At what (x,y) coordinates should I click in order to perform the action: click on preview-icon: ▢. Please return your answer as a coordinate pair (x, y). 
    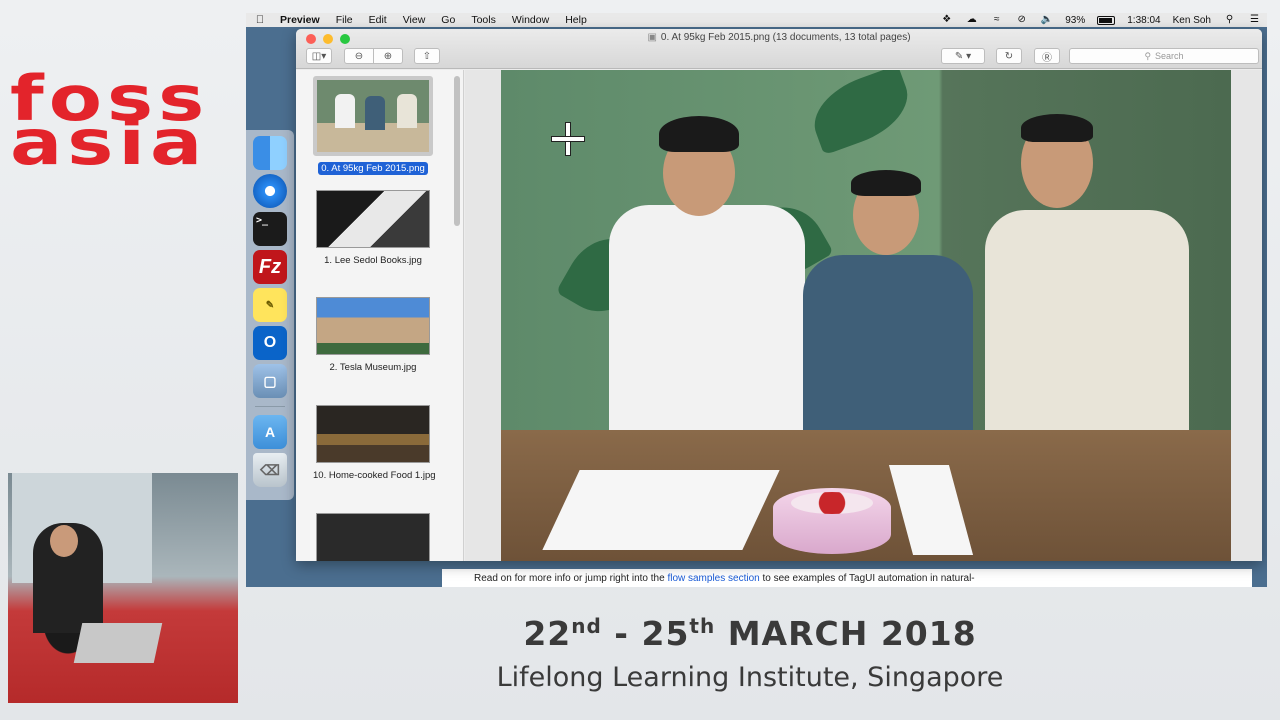
    Looking at the image, I should click on (270, 381).